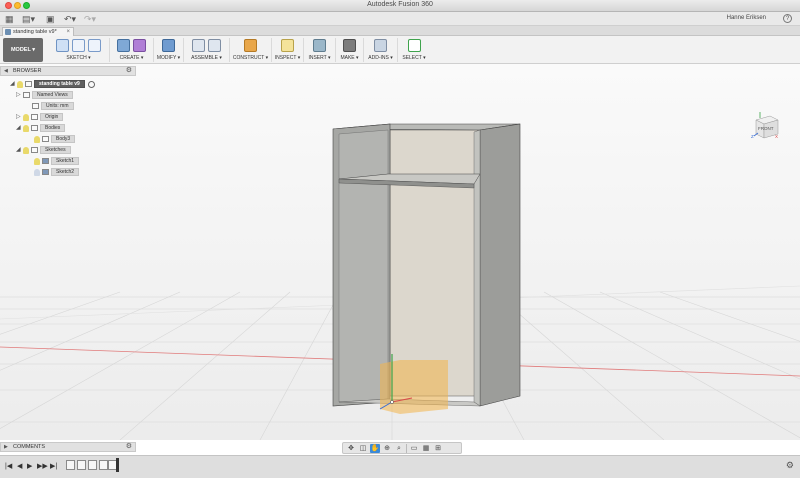  Describe the element at coordinates (68, 32) in the screenshot. I see `close-tab-icon: ×` at that location.